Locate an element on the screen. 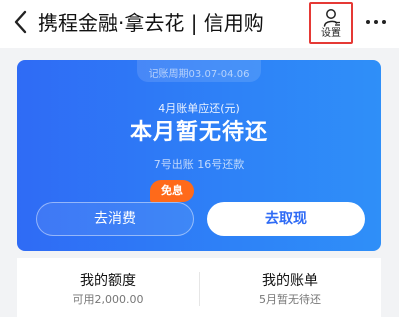  my-quota-value: 可用2,000.00 is located at coordinates (108, 299).